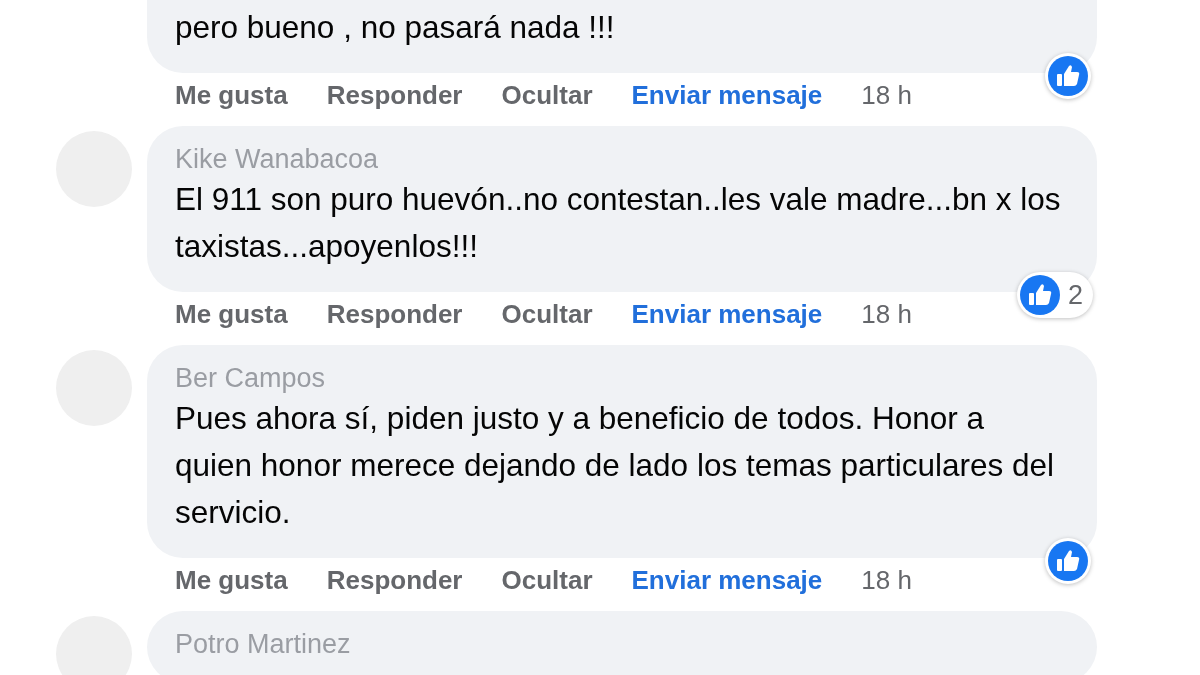 Image resolution: width=1200 pixels, height=675 pixels. What do you see at coordinates (615, 465) in the screenshot?
I see `comment-text: Pues ahora sí, piden justo y a beneficio de todos. Honor a quien honor merece dejando de lado los temas particulares del servicio.` at bounding box center [615, 465].